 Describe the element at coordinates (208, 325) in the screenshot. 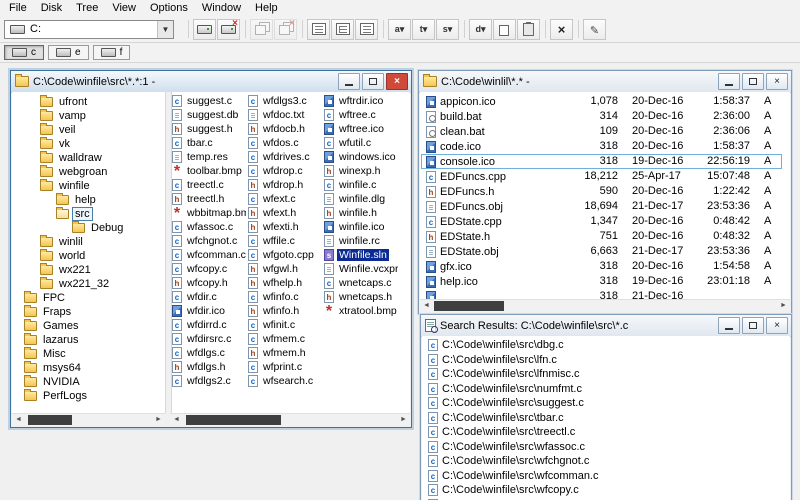

I see `file-item: wfdirrd.c` at that location.